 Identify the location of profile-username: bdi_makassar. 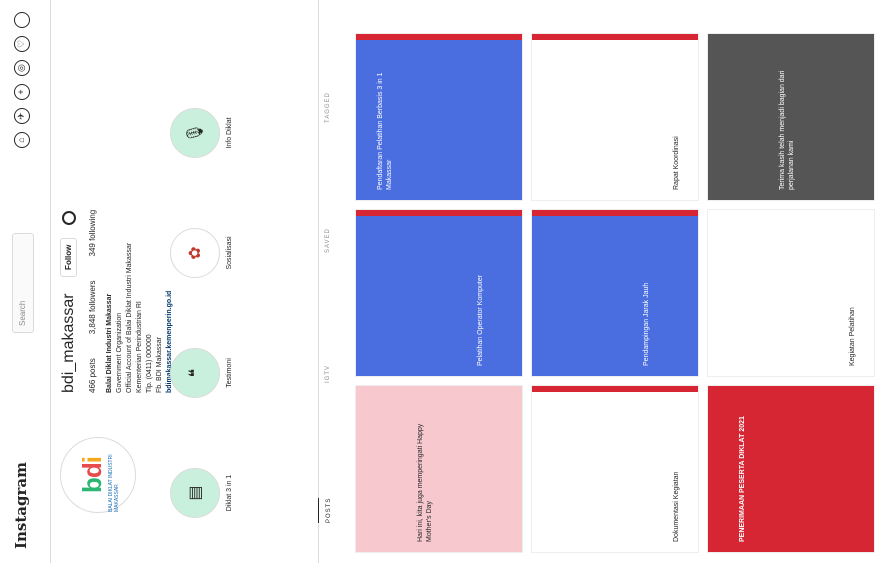
(68, 343).